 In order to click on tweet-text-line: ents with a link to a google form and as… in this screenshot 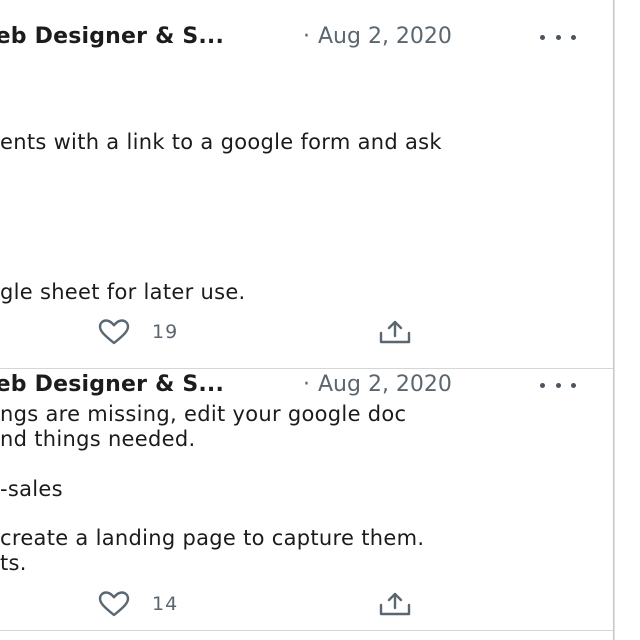, I will do `click(221, 142)`.